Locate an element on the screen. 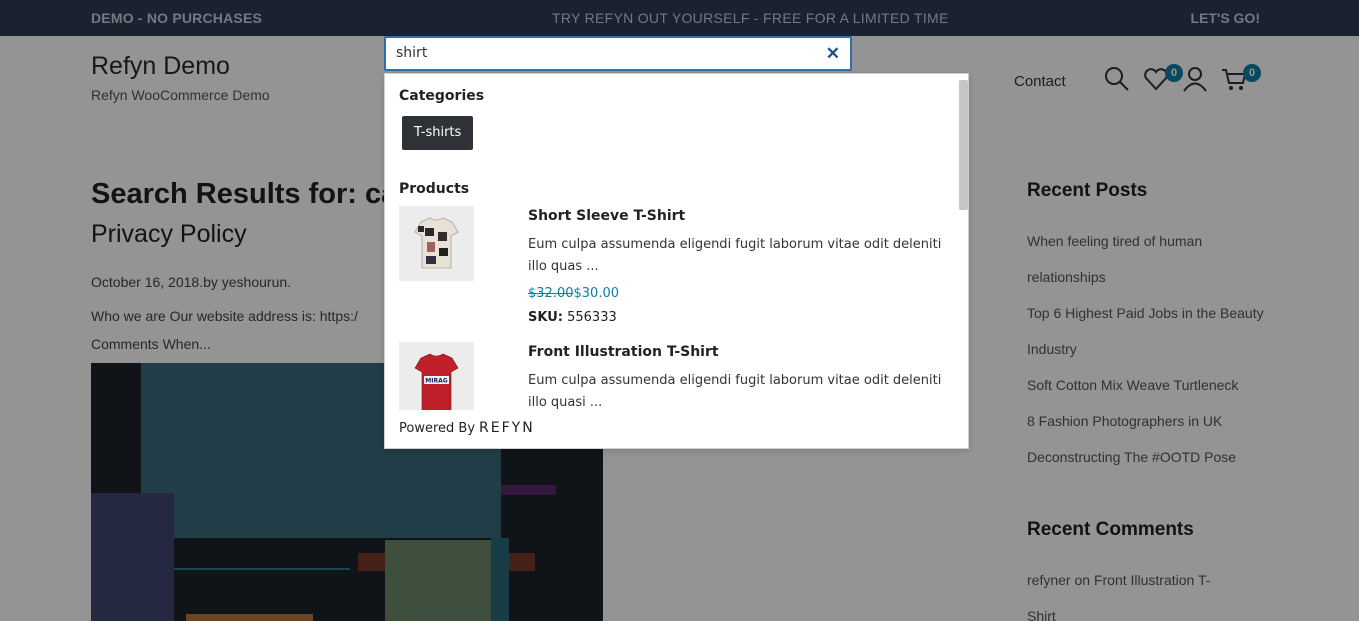 This screenshot has width=1359, height=621. categories-heading: Categories is located at coordinates (442, 96).